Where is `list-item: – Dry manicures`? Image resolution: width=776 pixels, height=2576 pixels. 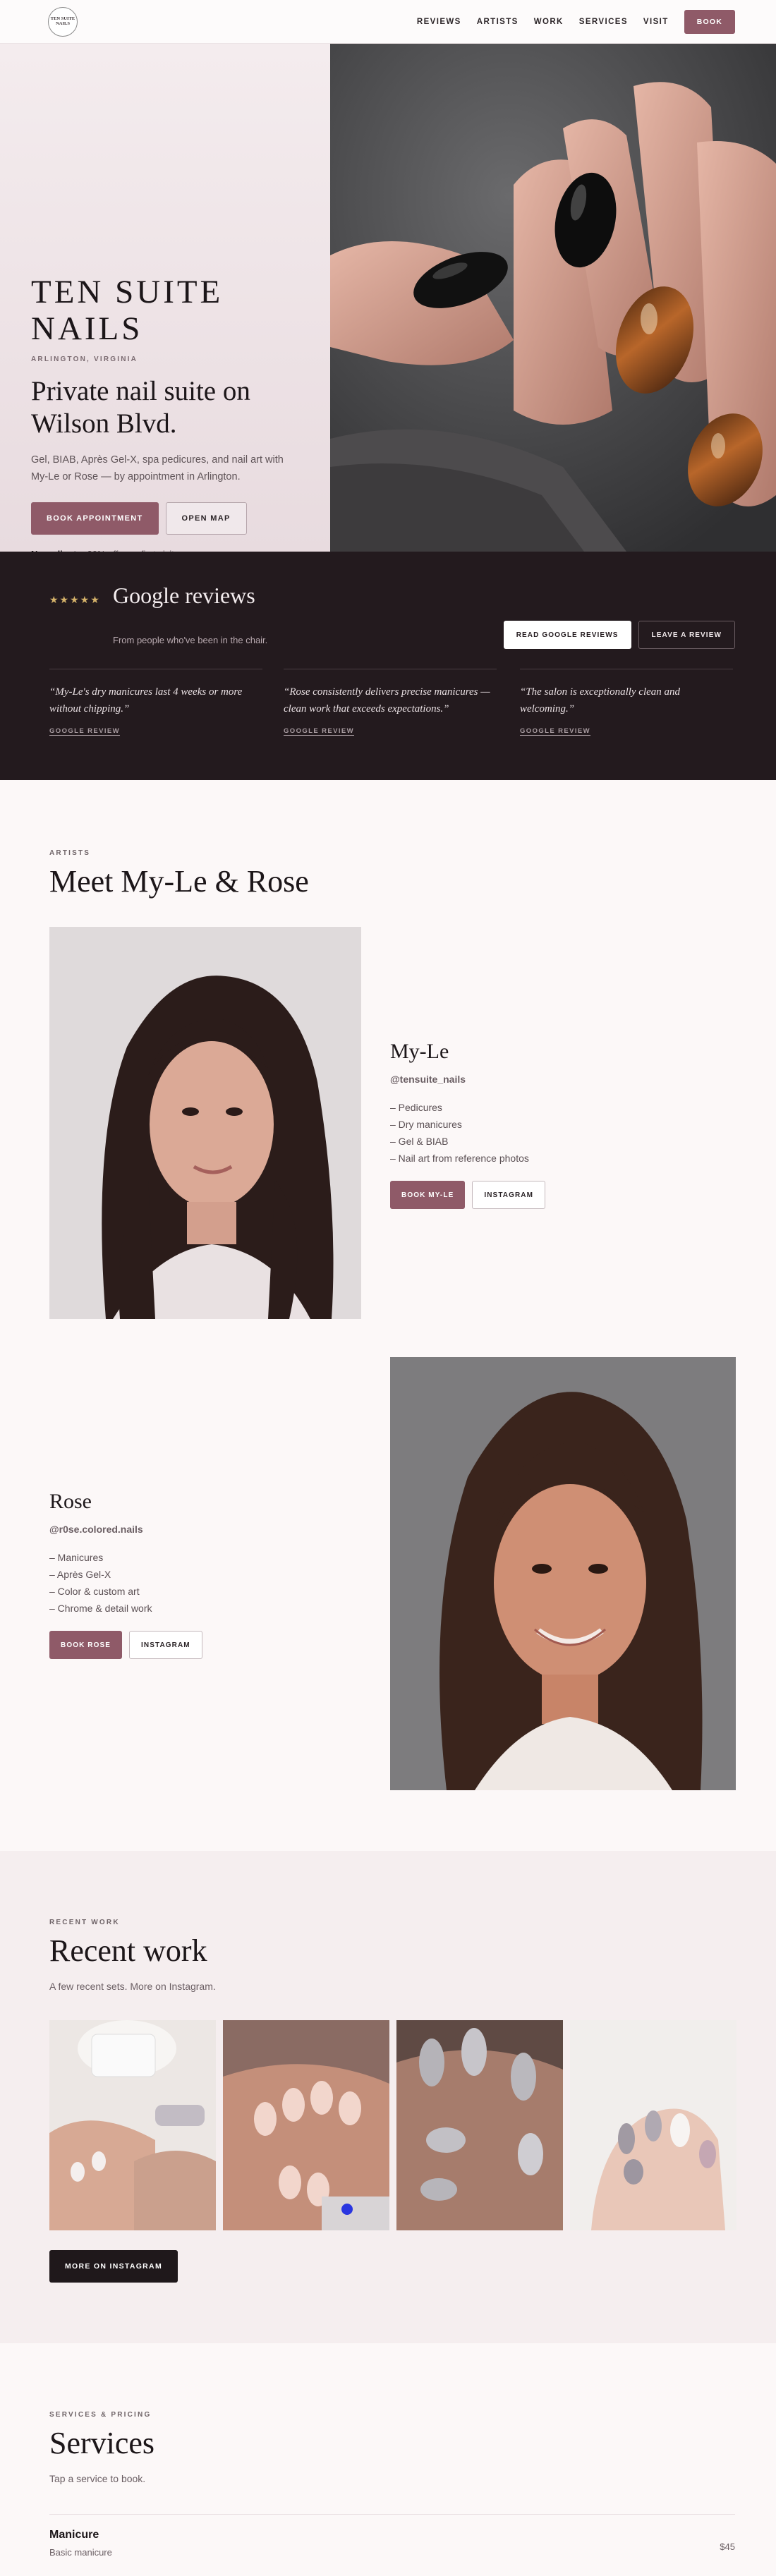
list-item: – Dry manicures is located at coordinates (426, 1124).